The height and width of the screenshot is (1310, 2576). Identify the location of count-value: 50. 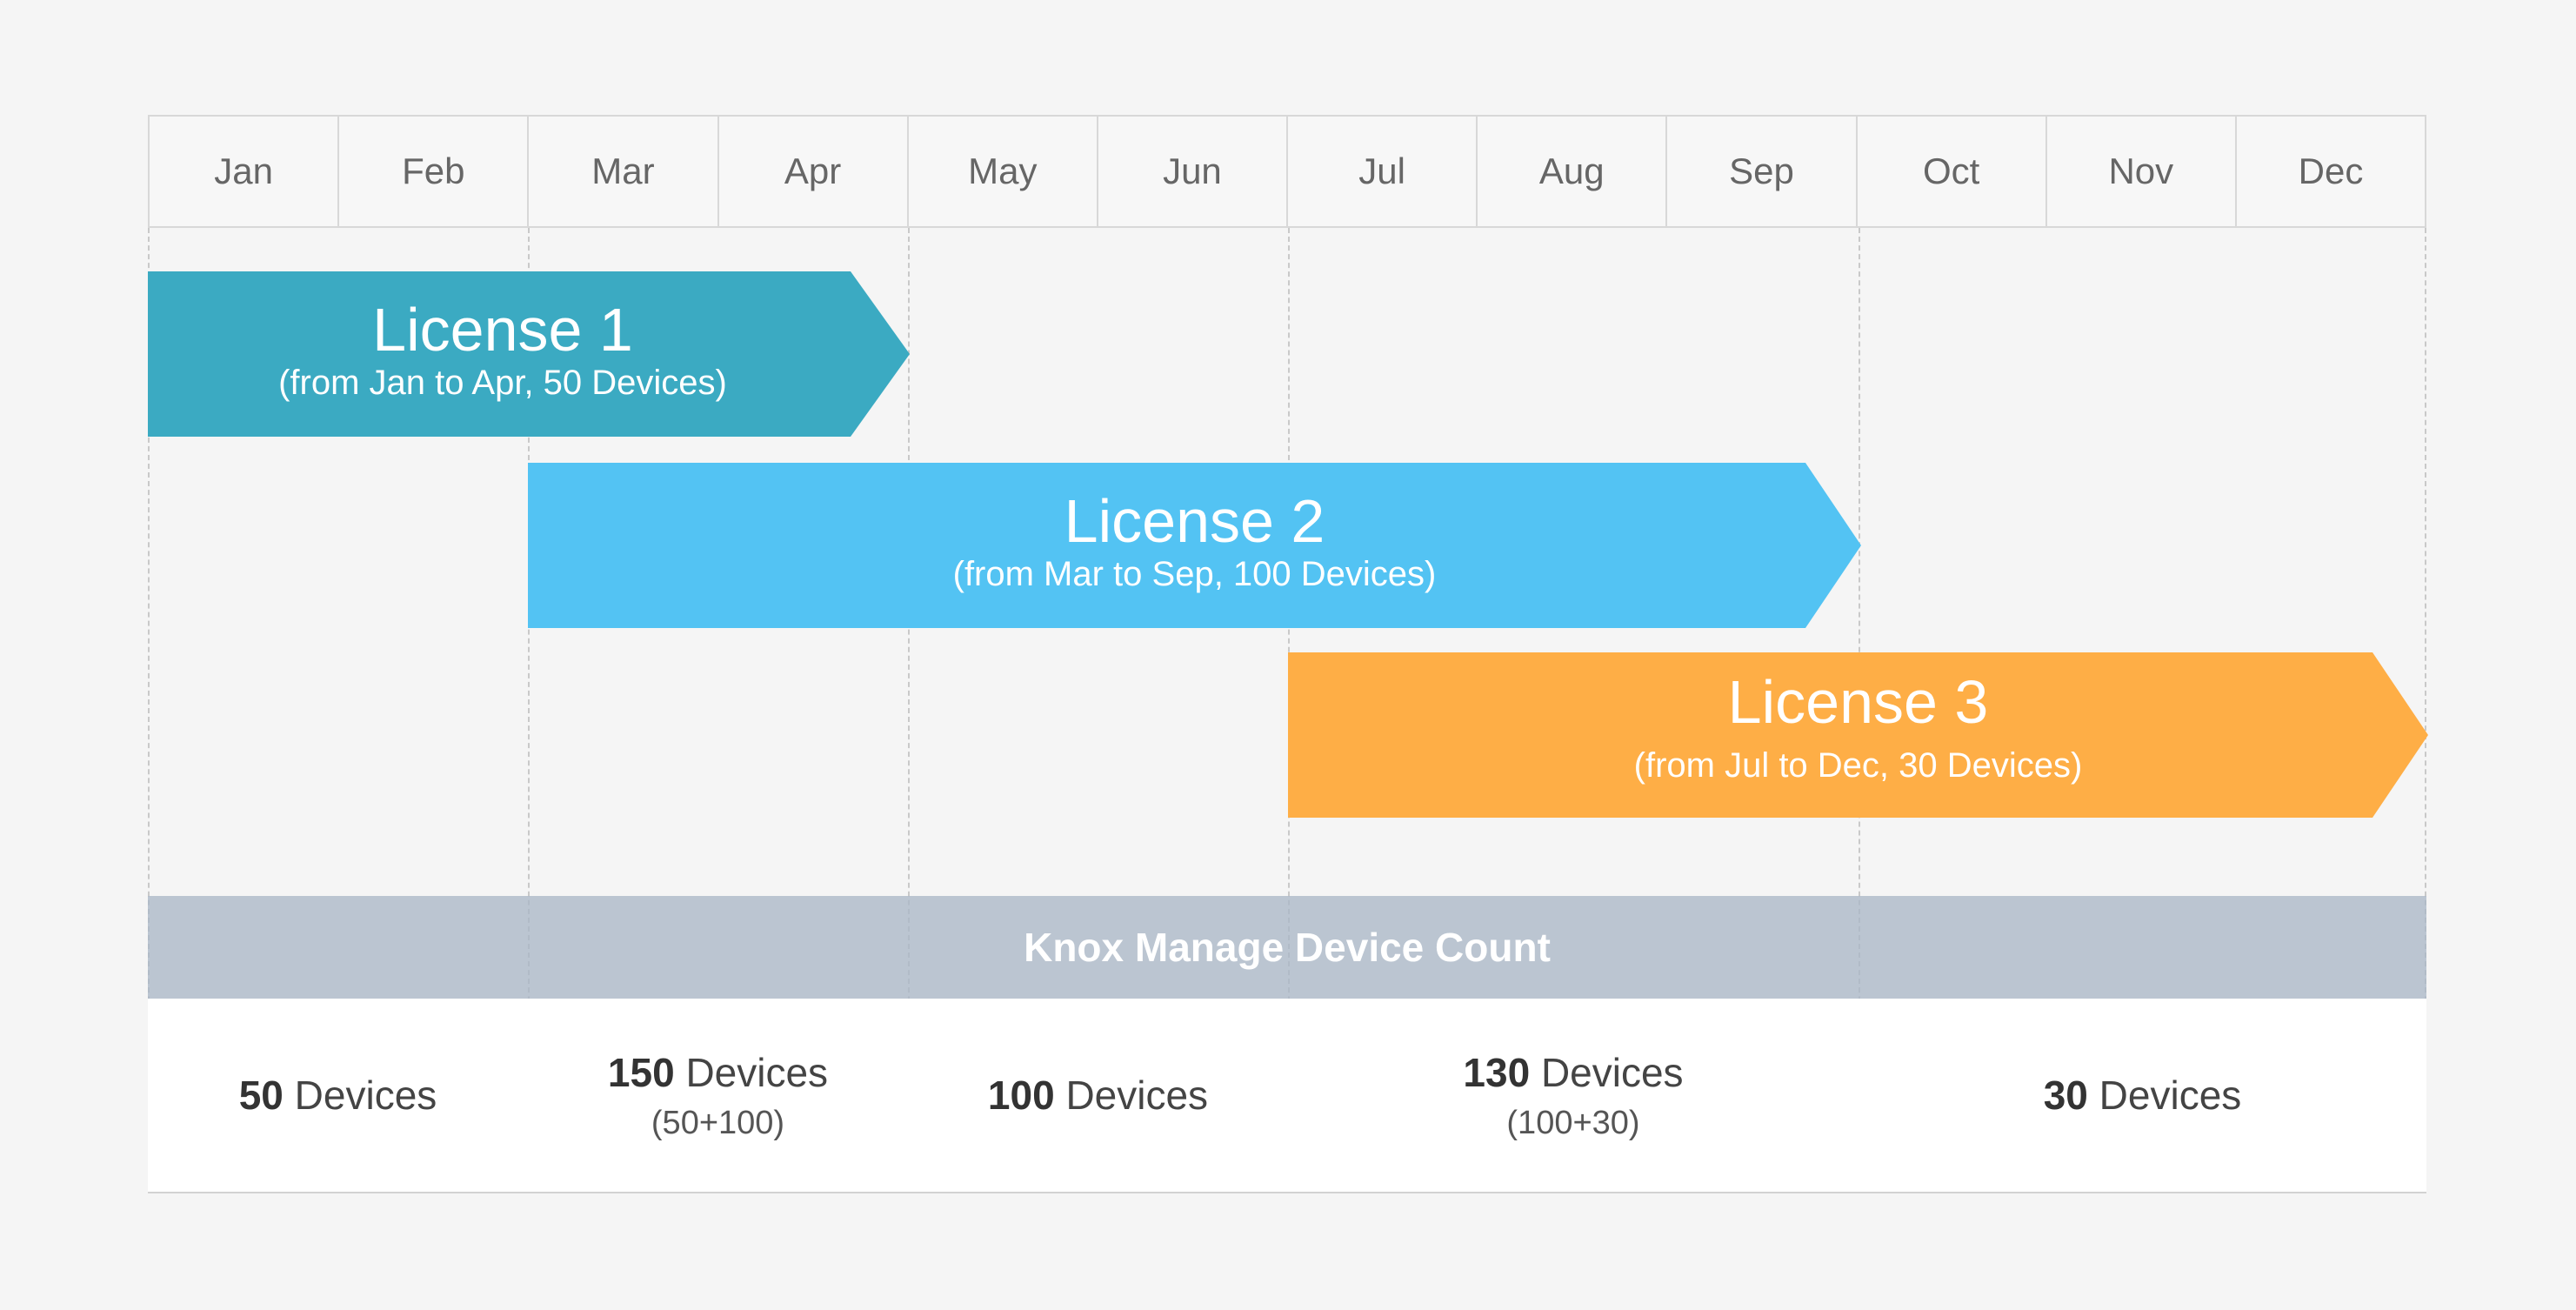
(261, 1095).